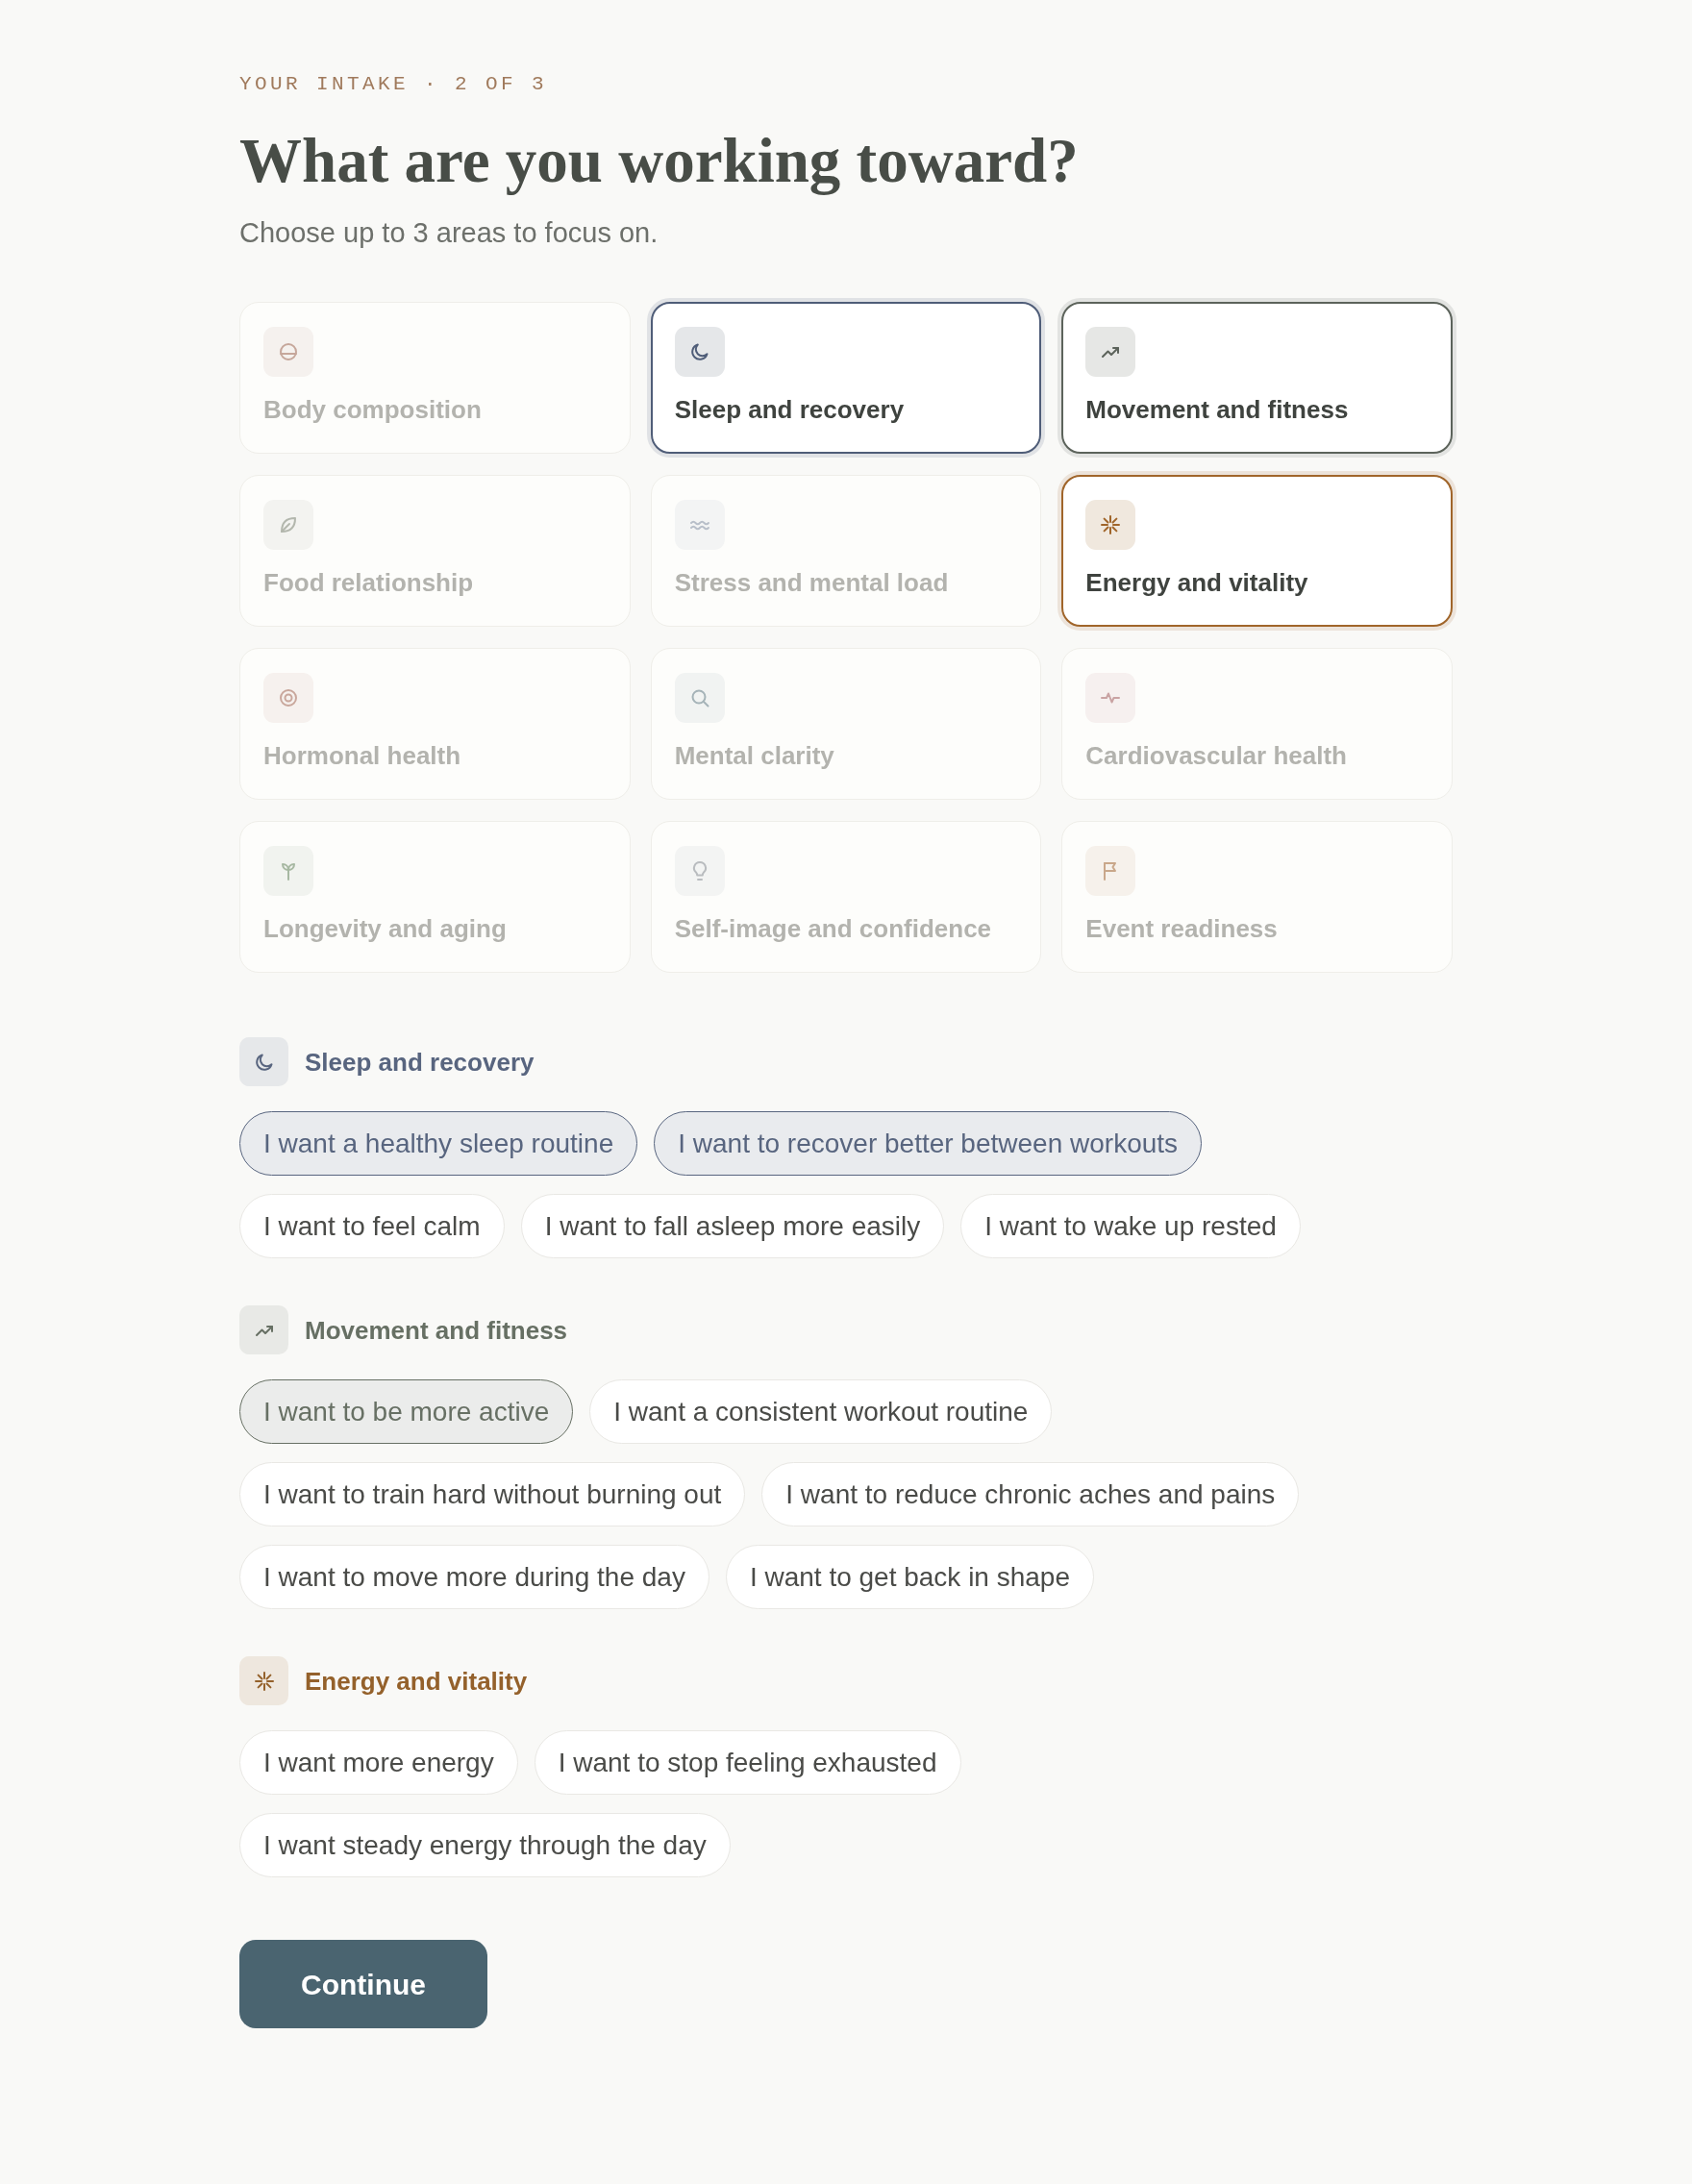 This screenshot has width=1692, height=2184. Describe the element at coordinates (449, 233) in the screenshot. I see `instruction-text: Choose up to 3 areas to focus on.` at that location.